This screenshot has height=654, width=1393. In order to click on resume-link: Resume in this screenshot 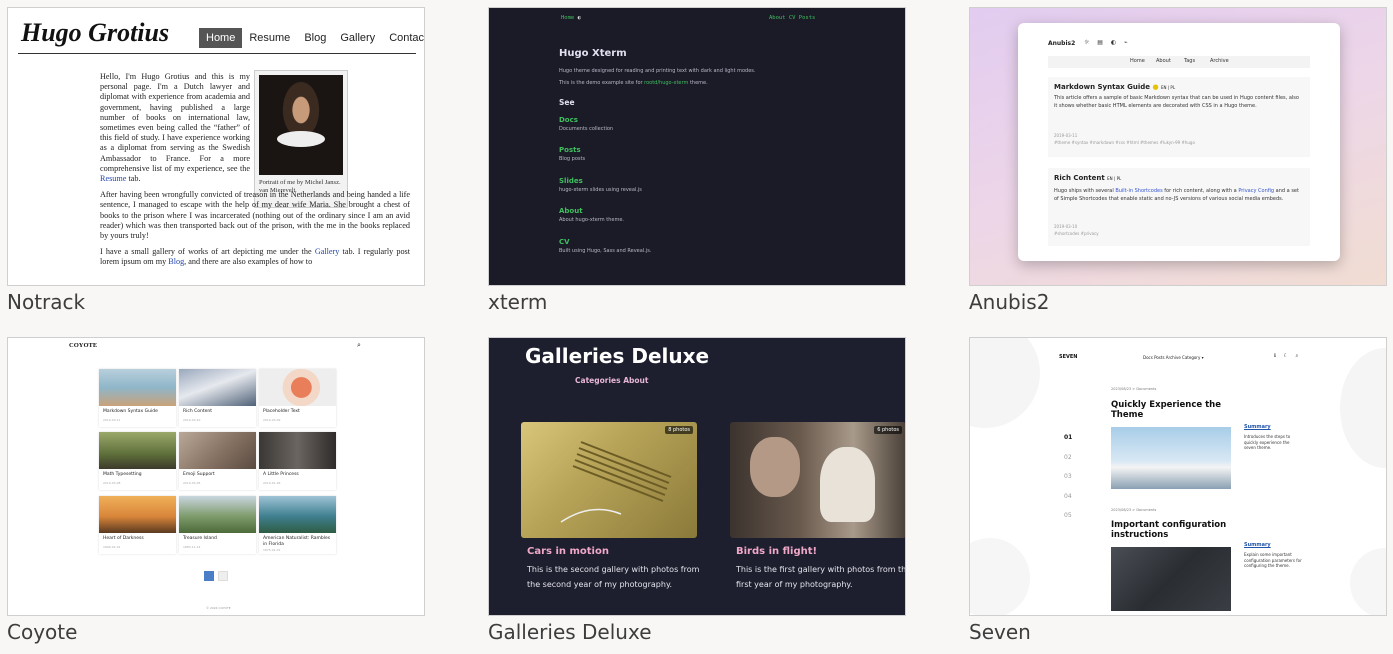, I will do `click(113, 178)`.